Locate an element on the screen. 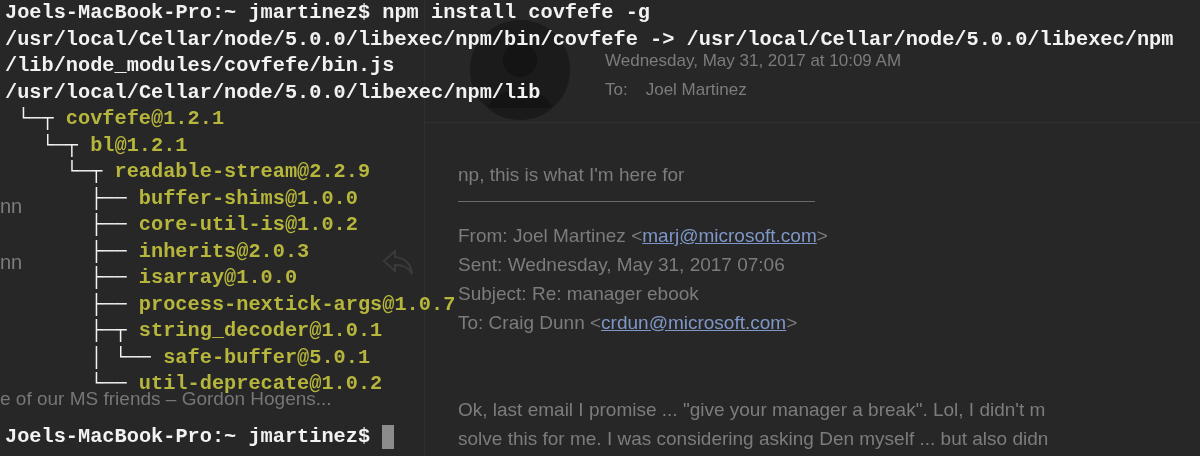 This screenshot has height=456, width=1200. body-text: np, this is what I'm here for is located at coordinates (572, 175).